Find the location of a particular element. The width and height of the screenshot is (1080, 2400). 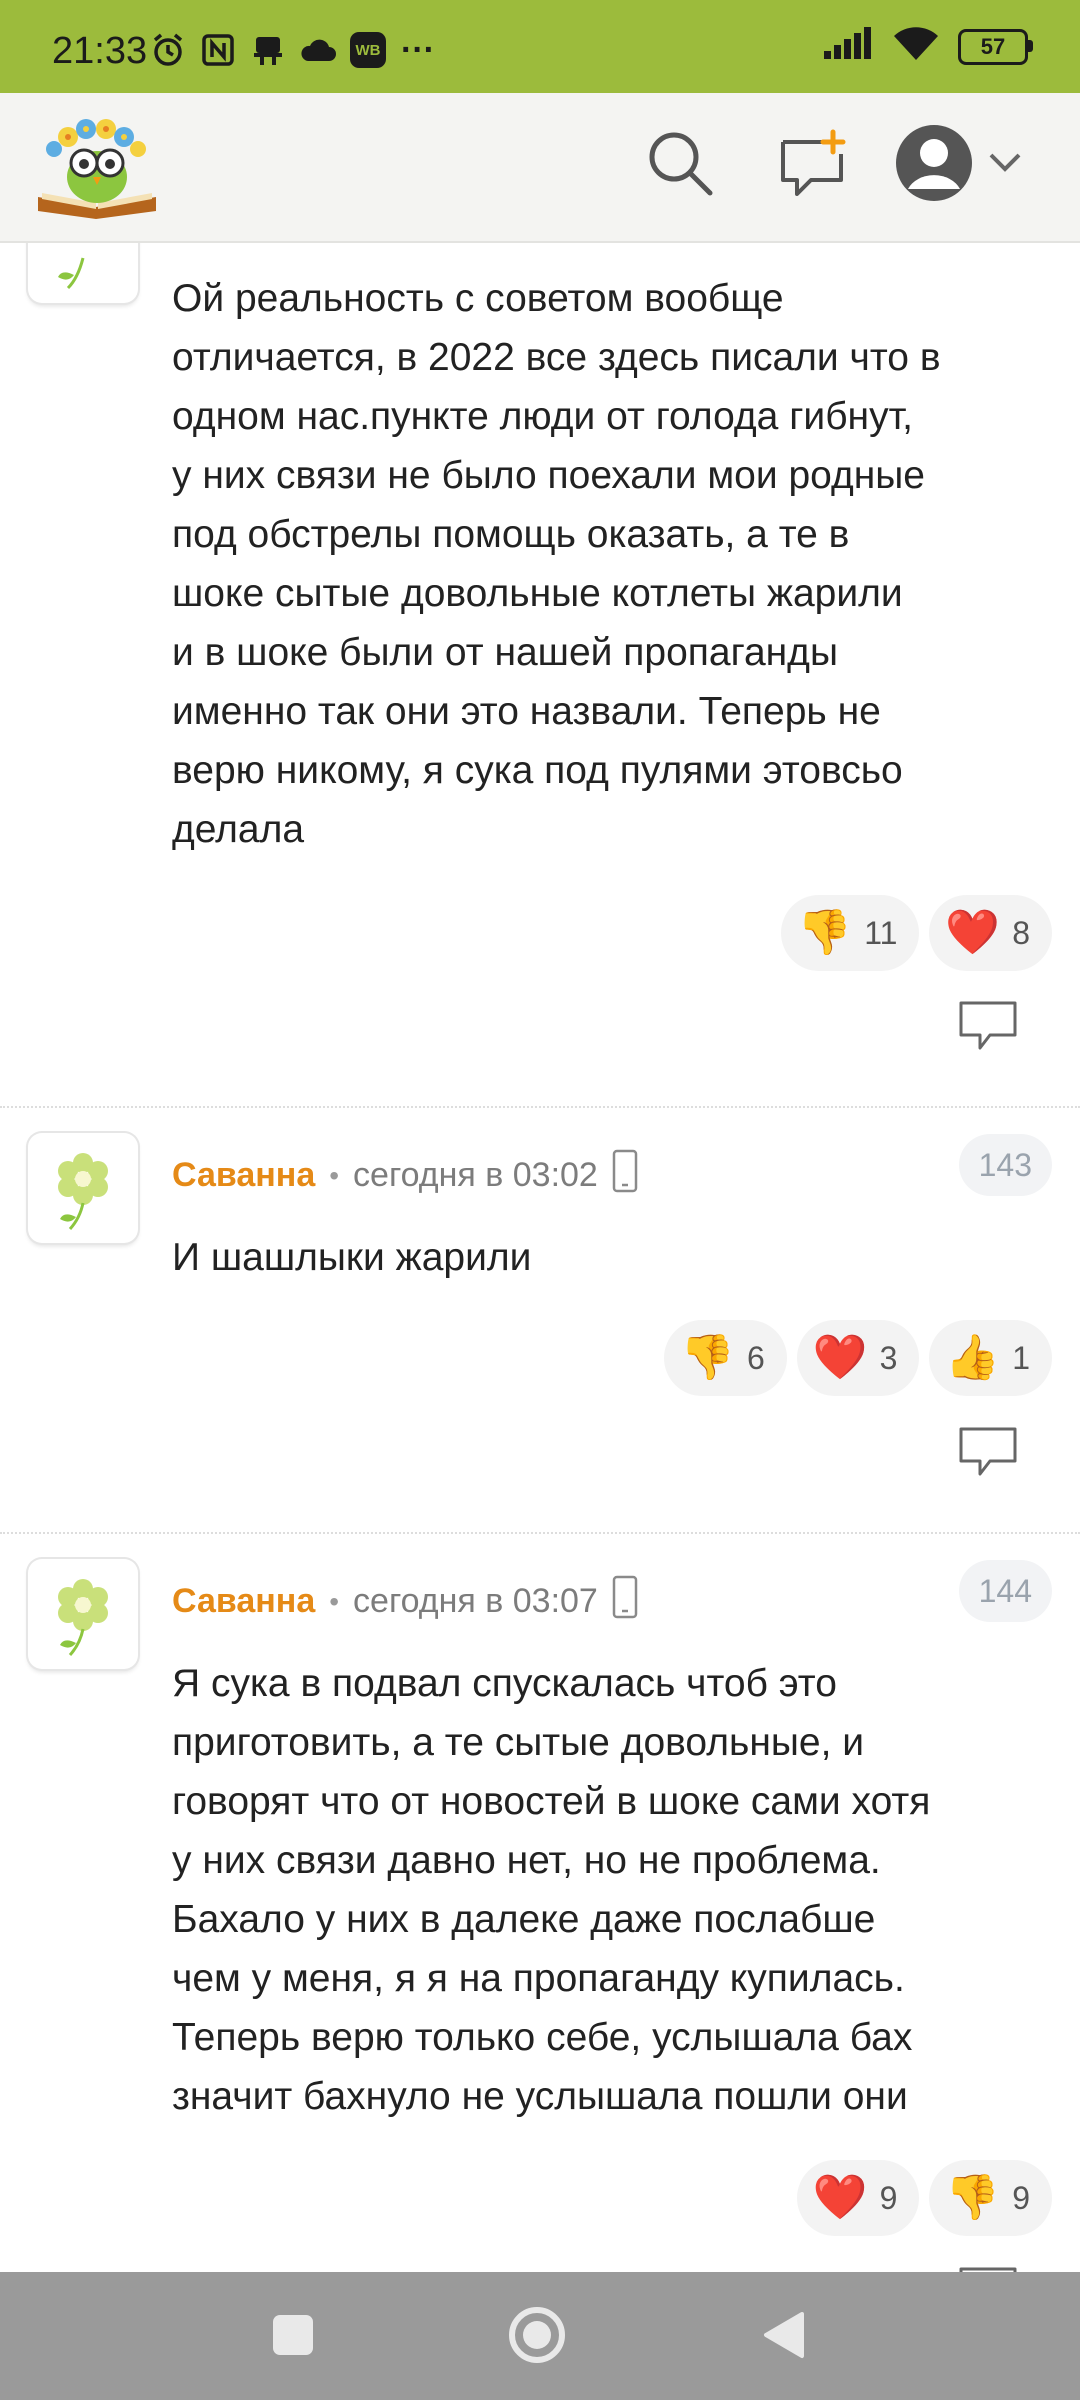

reaction-dislike: 👎 11 is located at coordinates (850, 933).